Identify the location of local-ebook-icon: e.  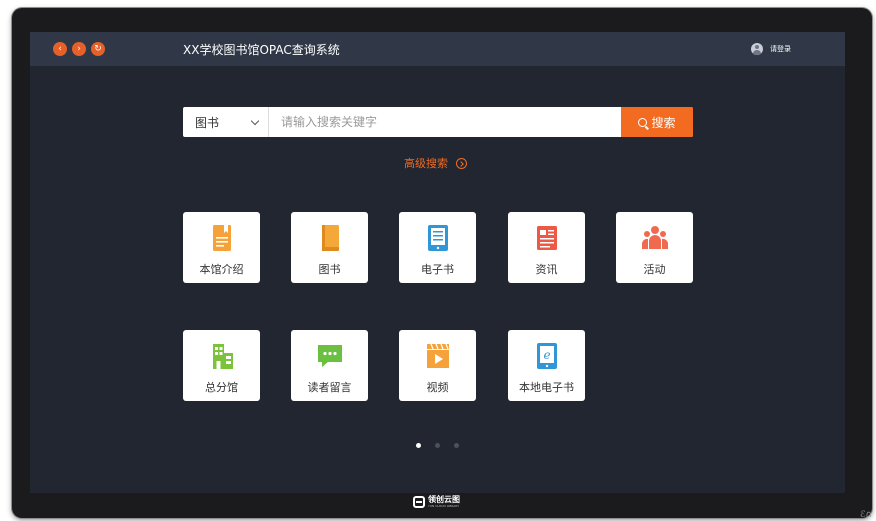
(547, 356).